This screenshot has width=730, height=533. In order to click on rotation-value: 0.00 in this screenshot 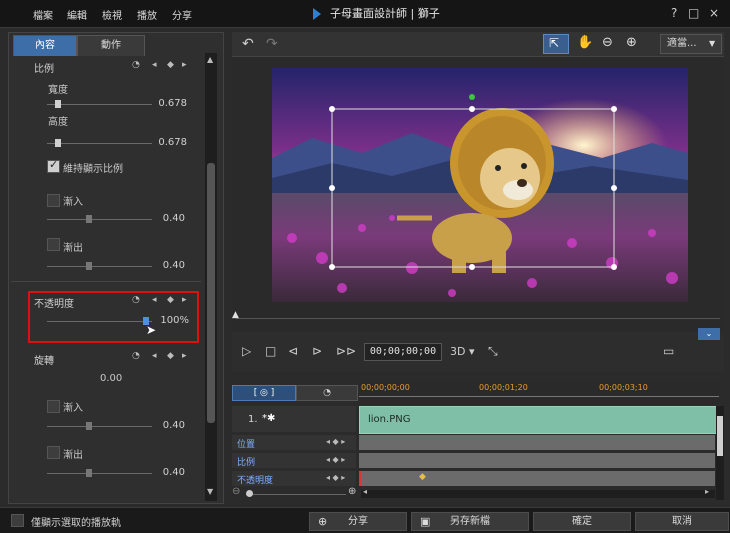, I will do `click(111, 378)`.